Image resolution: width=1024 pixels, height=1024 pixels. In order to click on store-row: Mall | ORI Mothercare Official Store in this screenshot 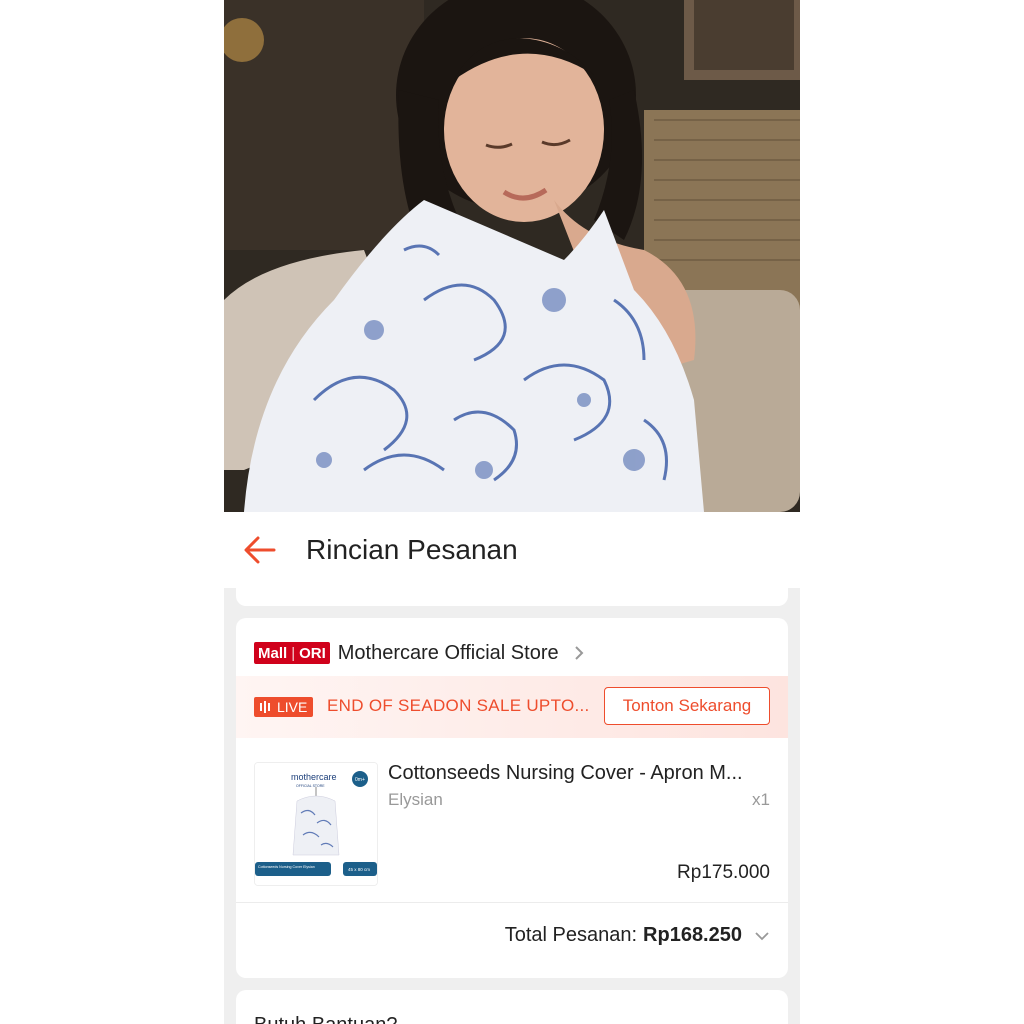, I will do `click(419, 653)`.